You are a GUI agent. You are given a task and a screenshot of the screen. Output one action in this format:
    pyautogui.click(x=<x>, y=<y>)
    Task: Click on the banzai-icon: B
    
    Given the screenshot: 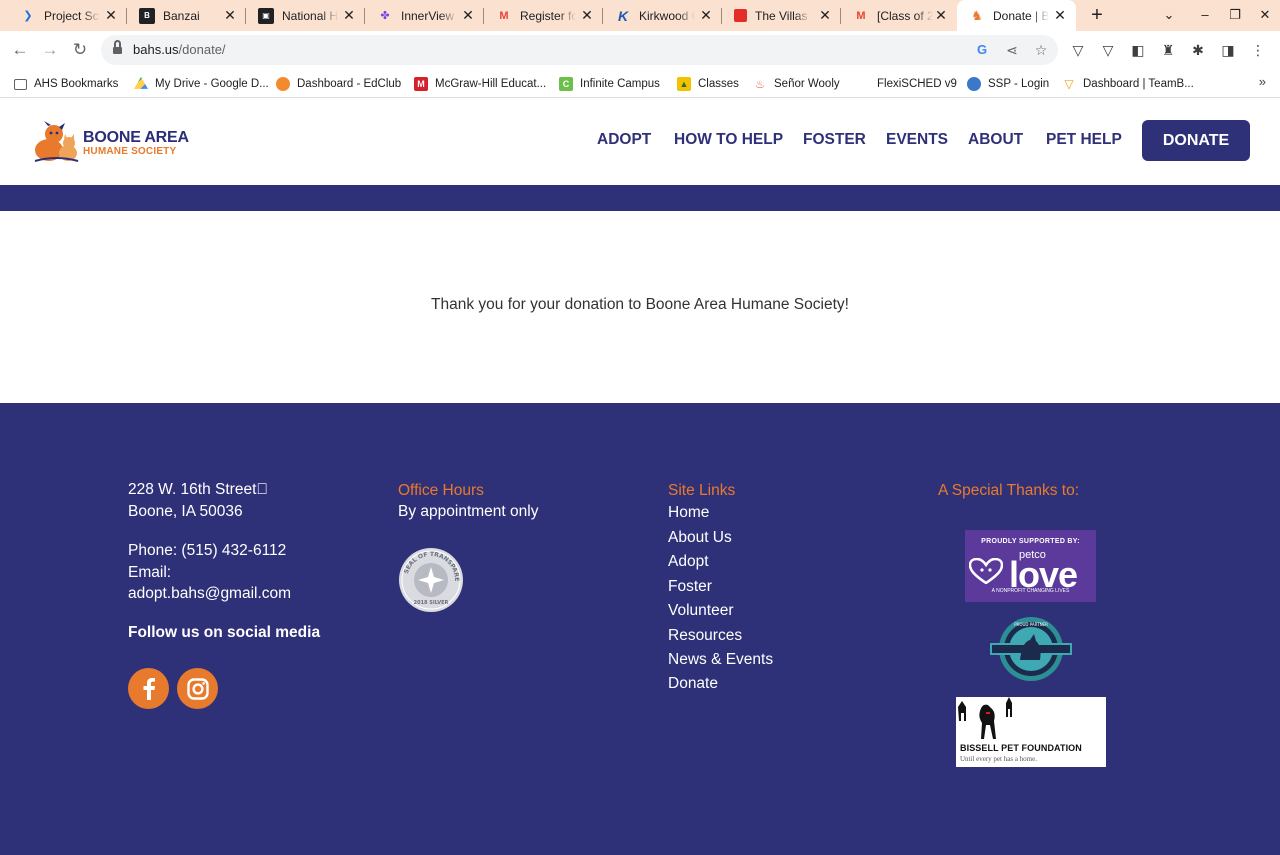 What is the action you would take?
    pyautogui.click(x=147, y=15)
    